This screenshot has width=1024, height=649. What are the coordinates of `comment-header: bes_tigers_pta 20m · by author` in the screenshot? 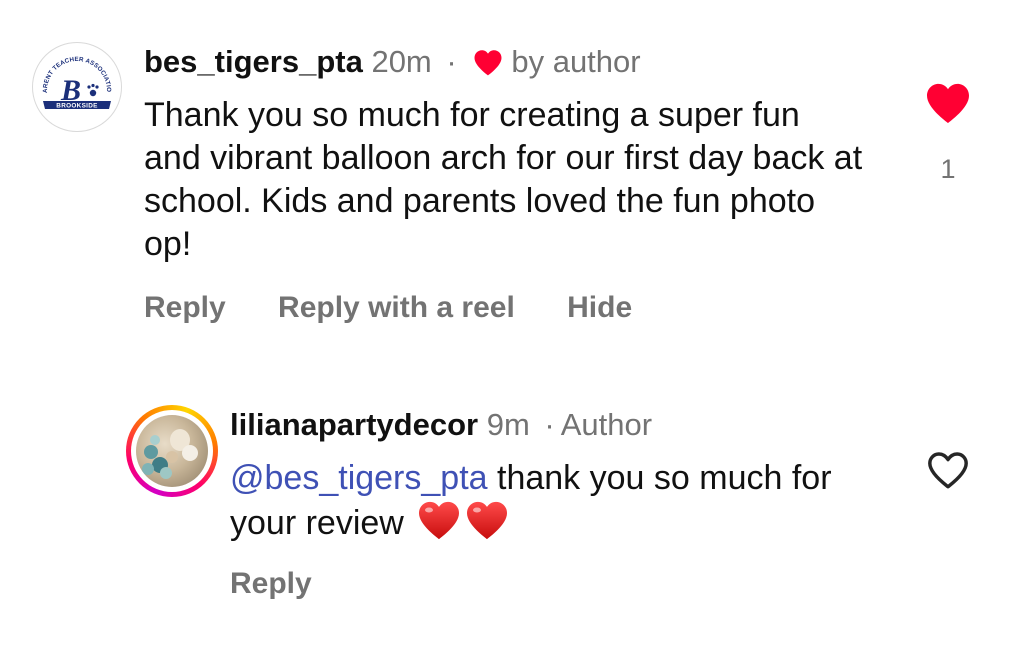 It's located at (392, 64).